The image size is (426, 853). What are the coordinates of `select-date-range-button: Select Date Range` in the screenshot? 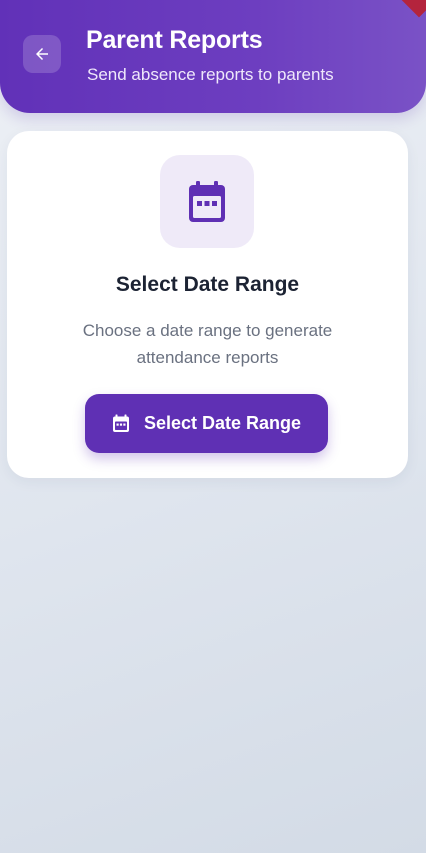 It's located at (206, 423).